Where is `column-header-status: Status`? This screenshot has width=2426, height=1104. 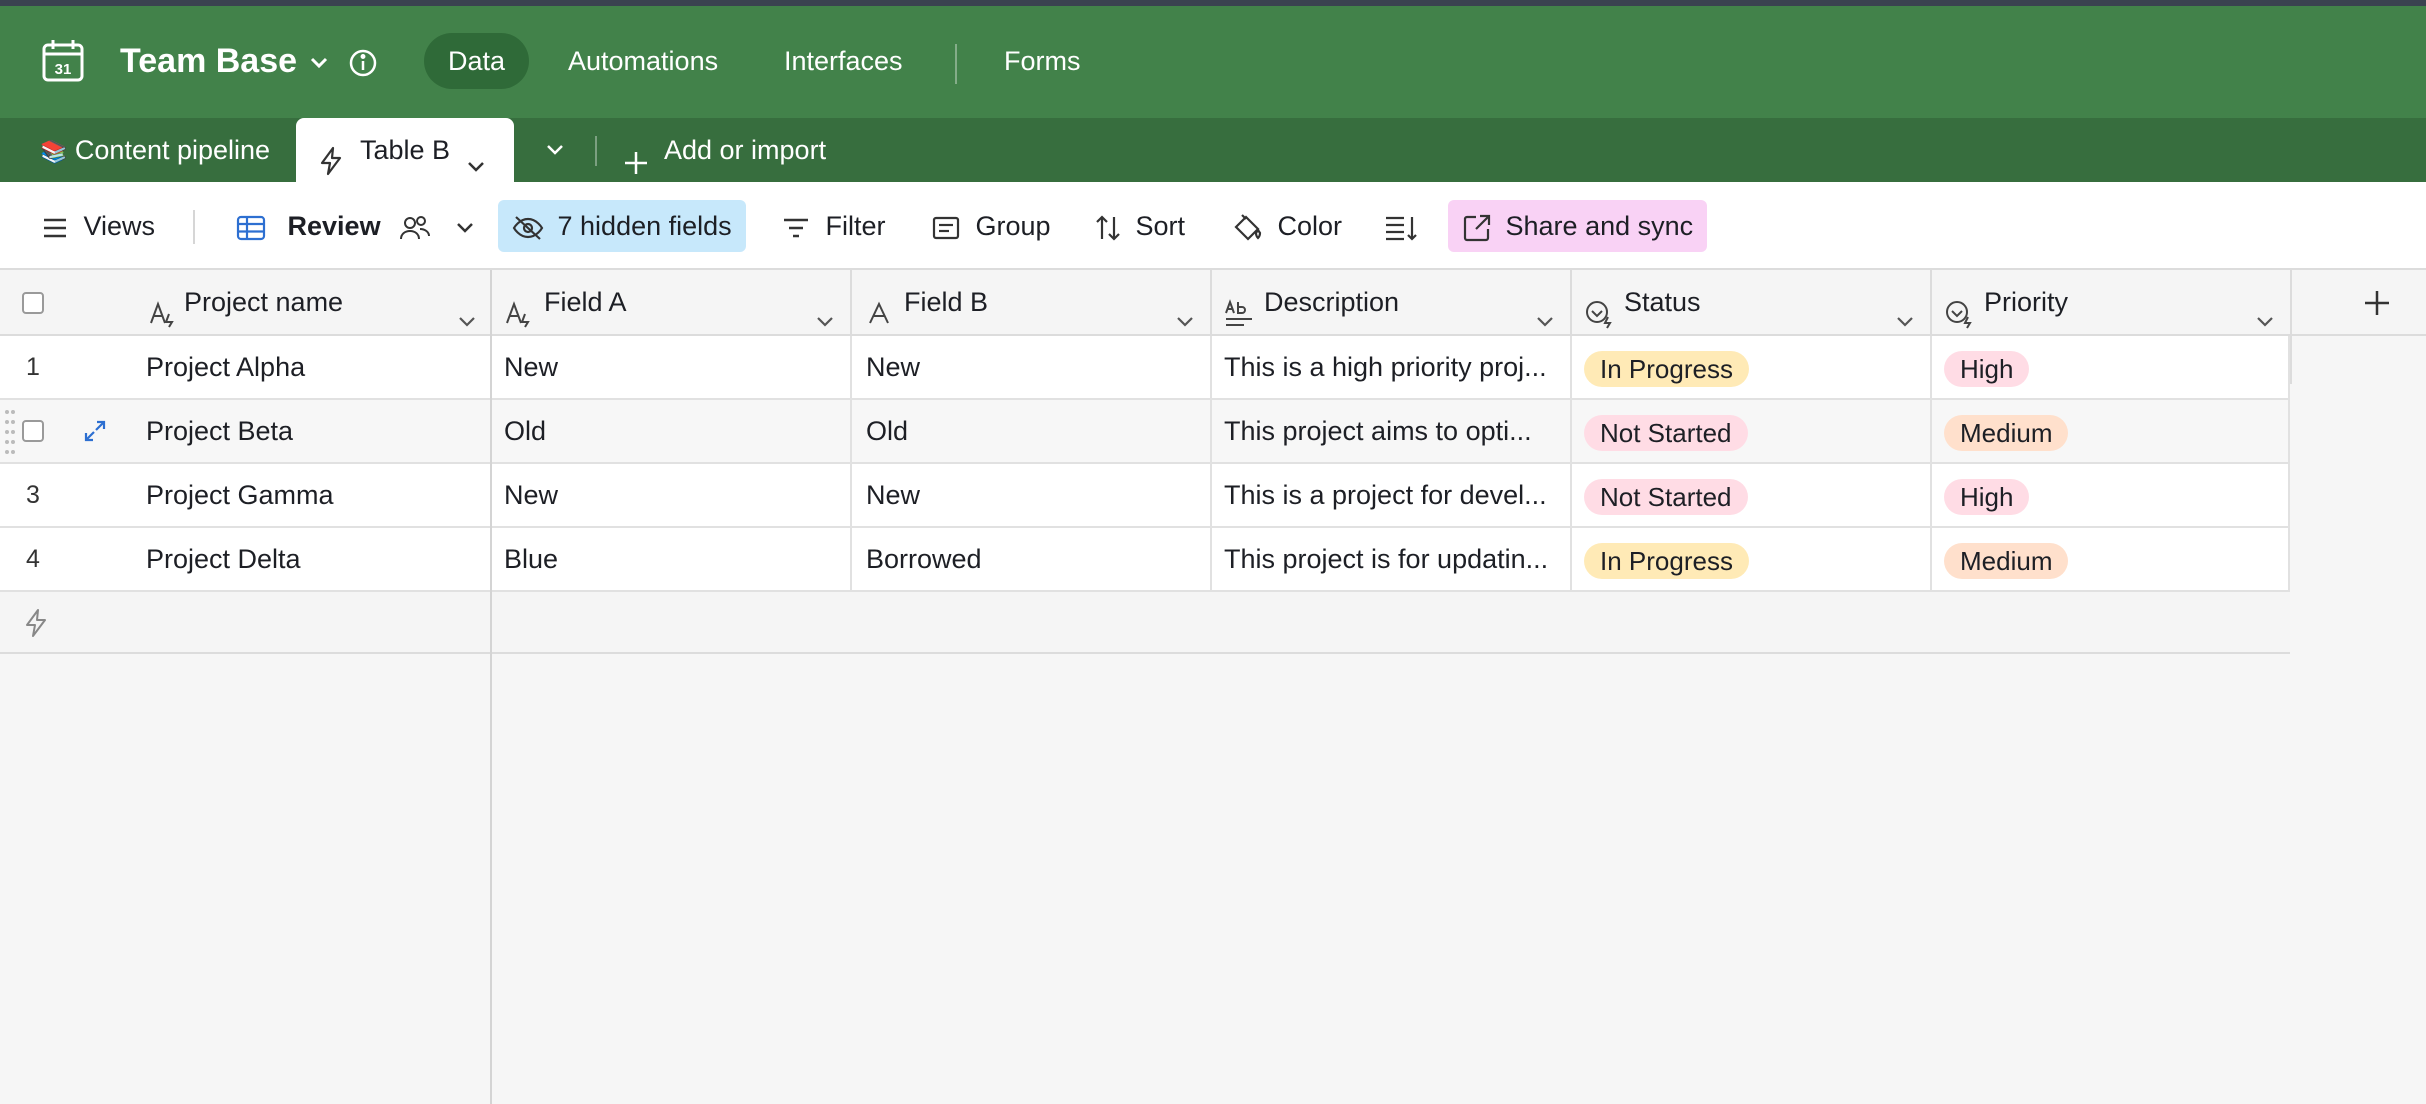 column-header-status: Status is located at coordinates (1752, 302).